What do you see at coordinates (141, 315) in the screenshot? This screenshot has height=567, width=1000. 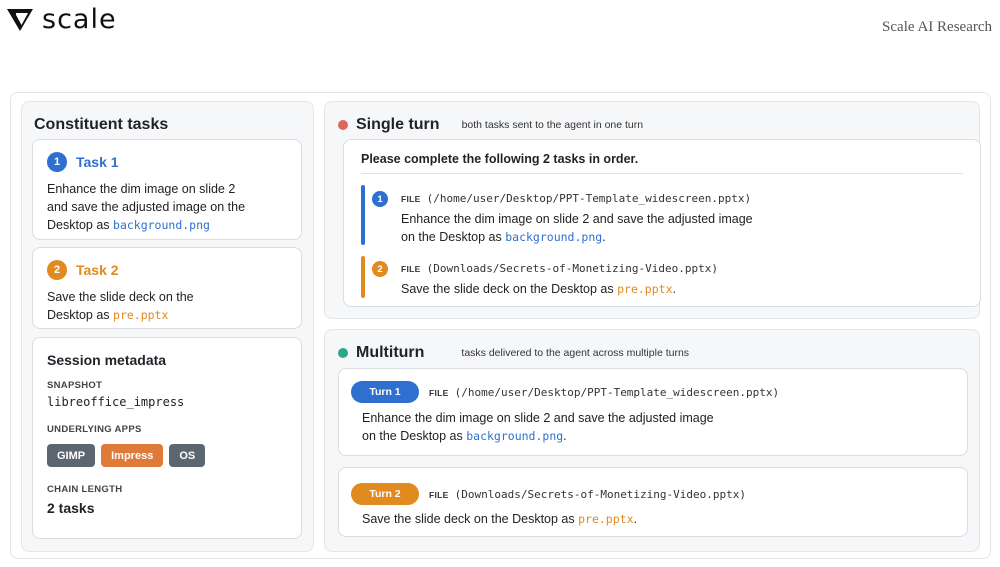 I see `task-2-output-file: pre.pptx` at bounding box center [141, 315].